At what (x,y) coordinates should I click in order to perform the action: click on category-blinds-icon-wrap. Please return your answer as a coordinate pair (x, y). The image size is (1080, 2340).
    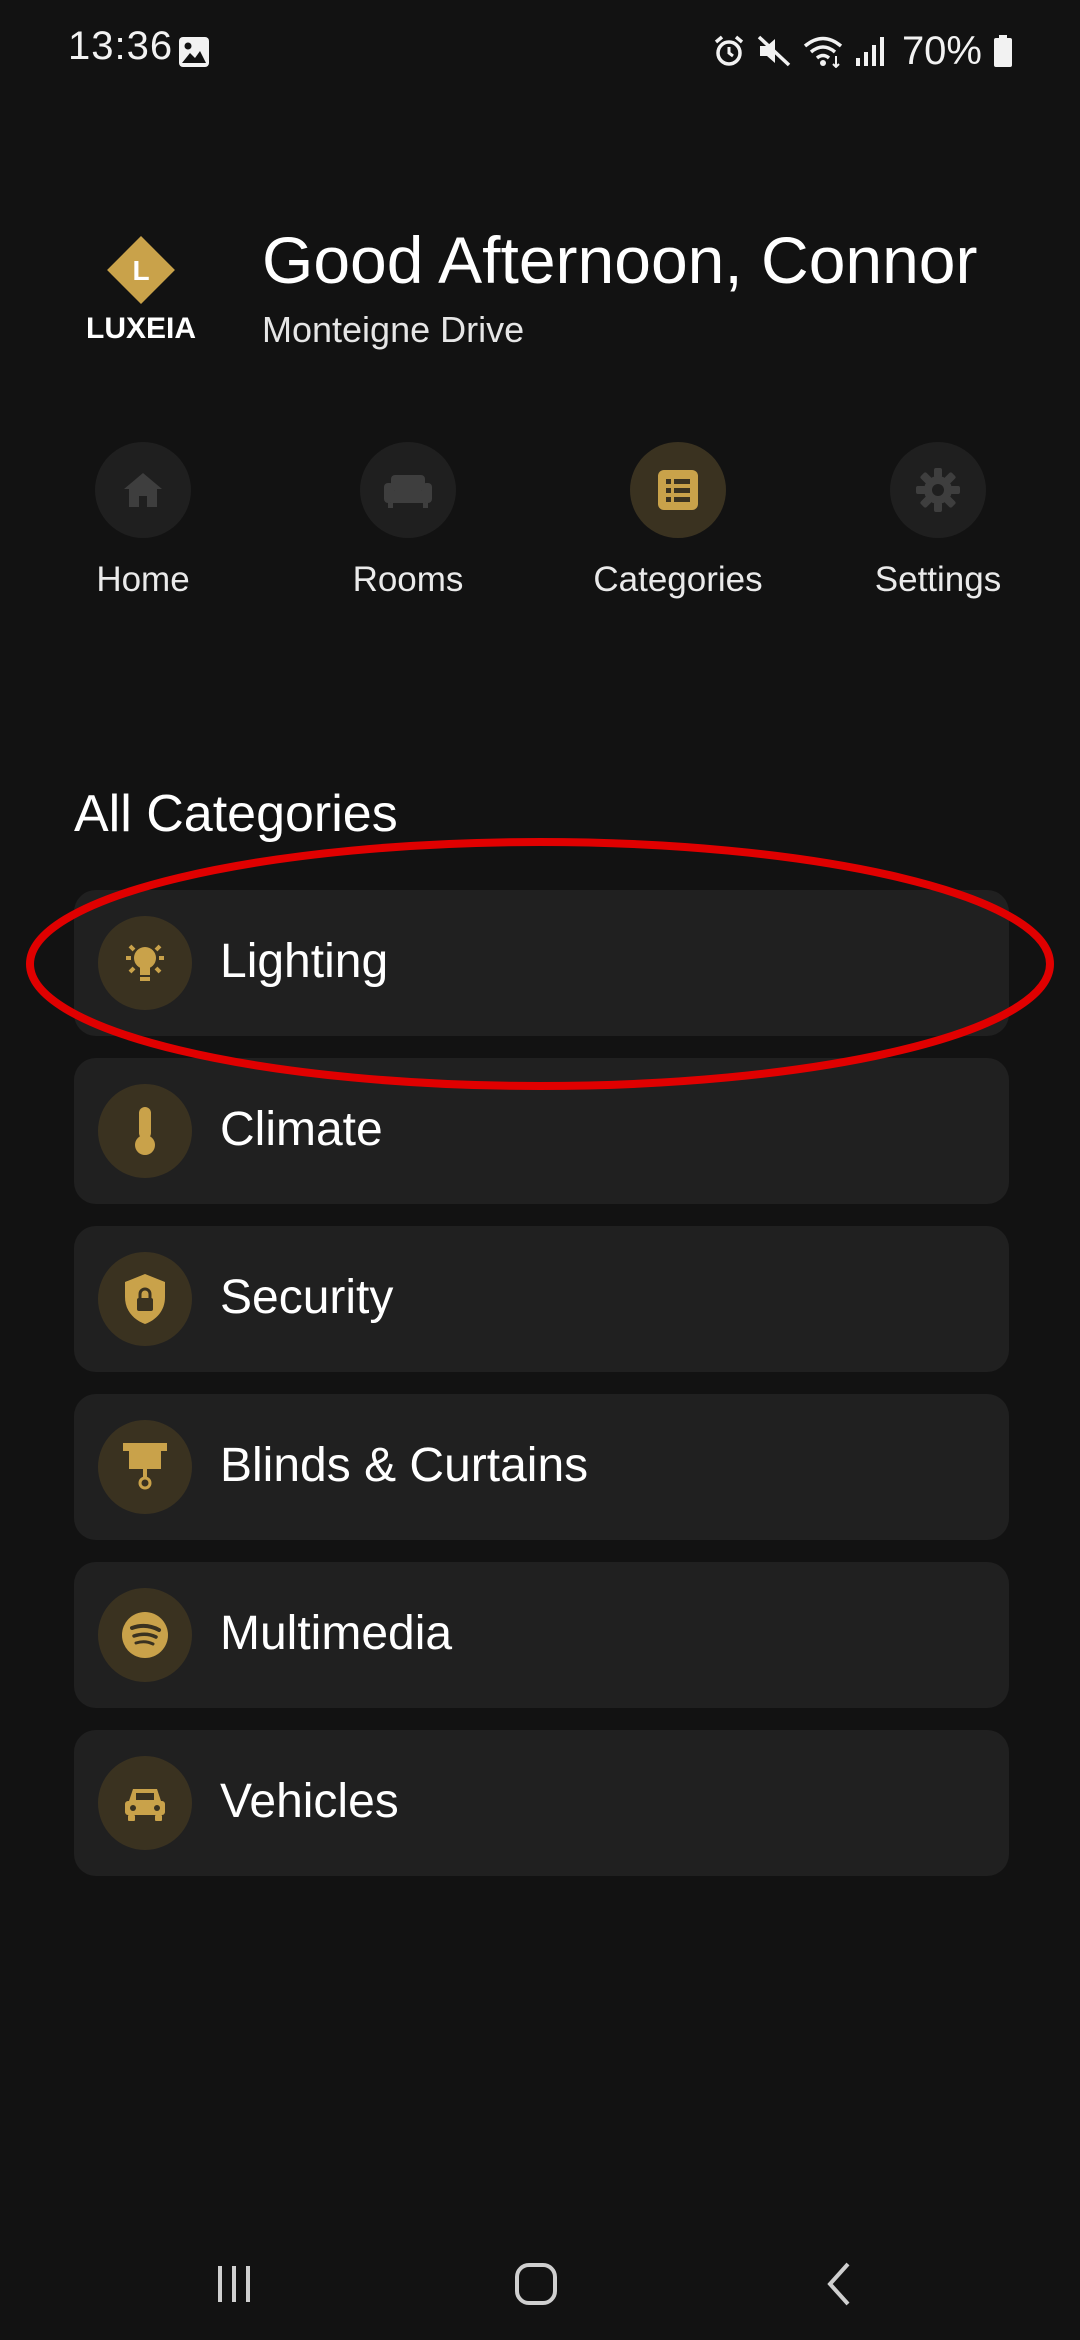
    Looking at the image, I should click on (145, 1467).